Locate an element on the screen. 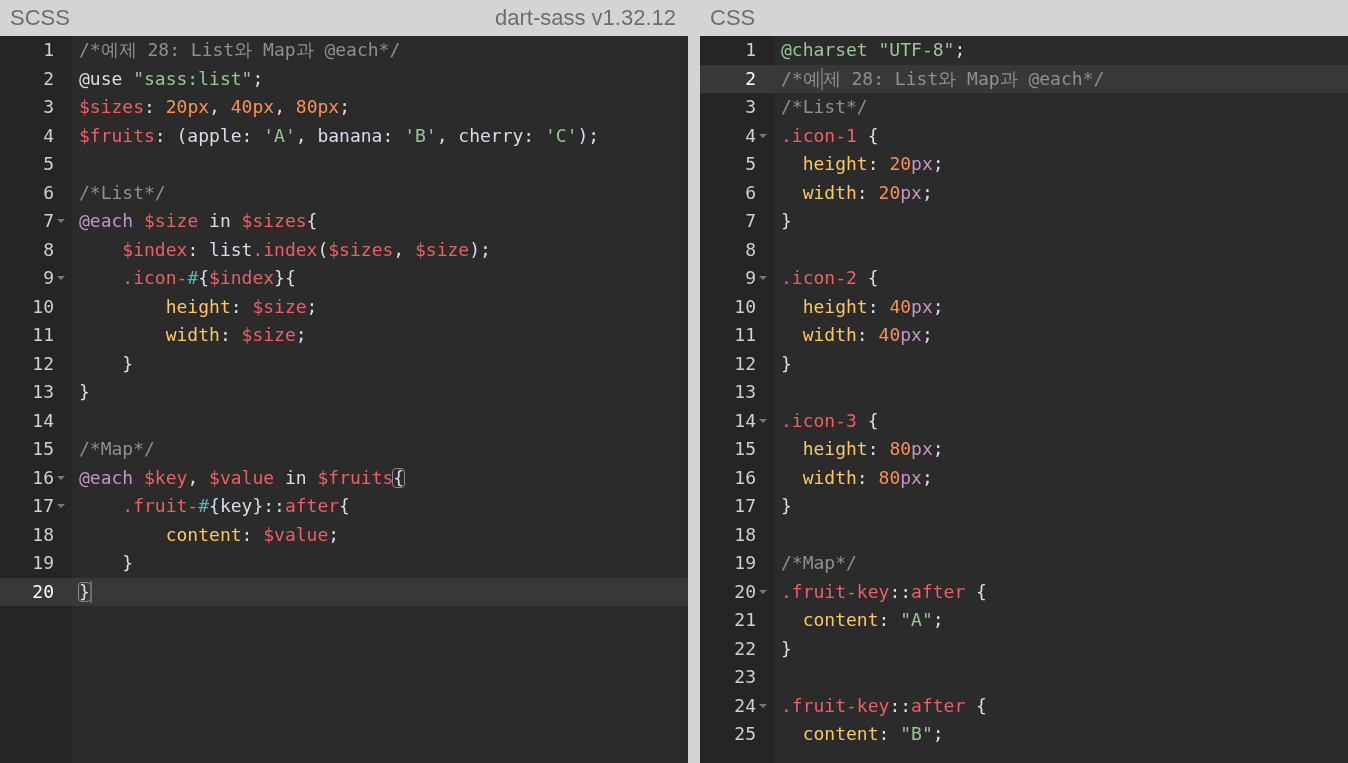  line-number: 16 is located at coordinates (745, 477).